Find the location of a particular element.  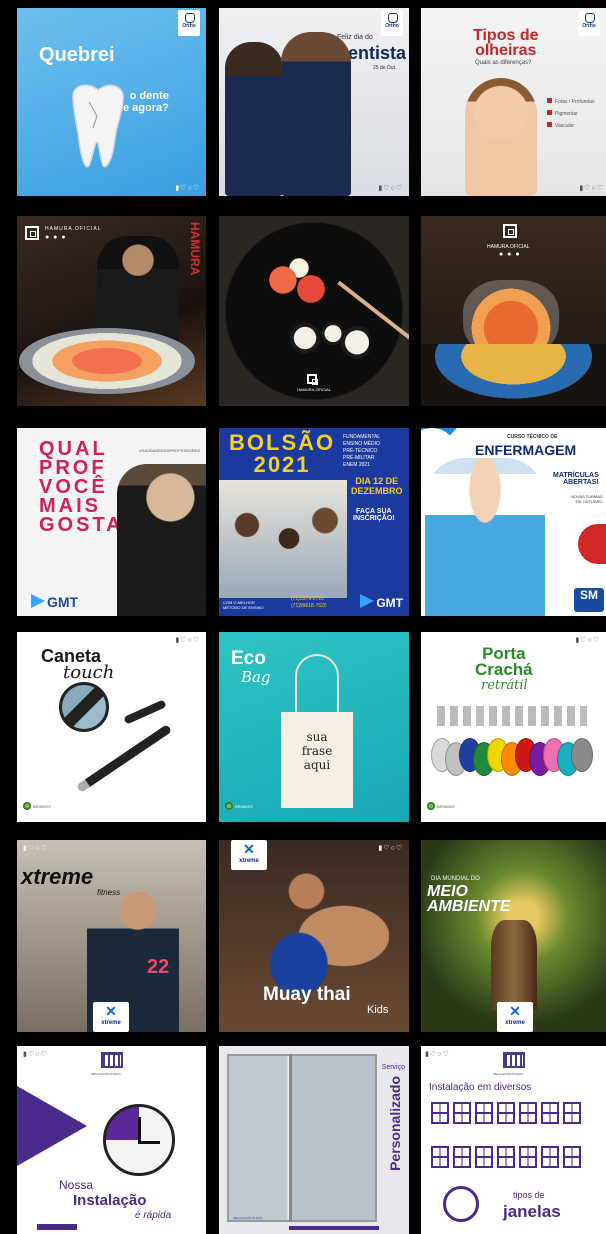

post-headline: BOLSÃO 2021 is located at coordinates (282, 453).